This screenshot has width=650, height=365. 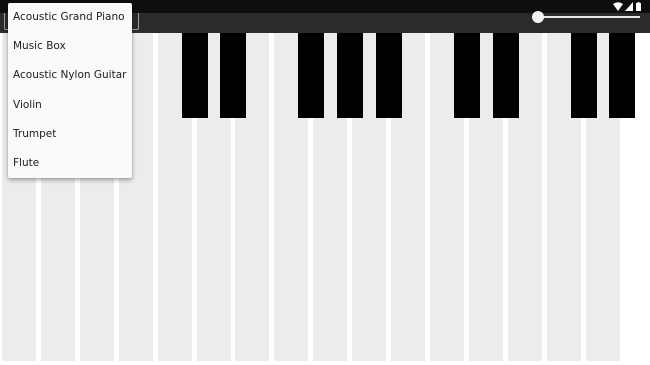 I want to click on menu-item-music-box: Music Box, so click(x=70, y=46).